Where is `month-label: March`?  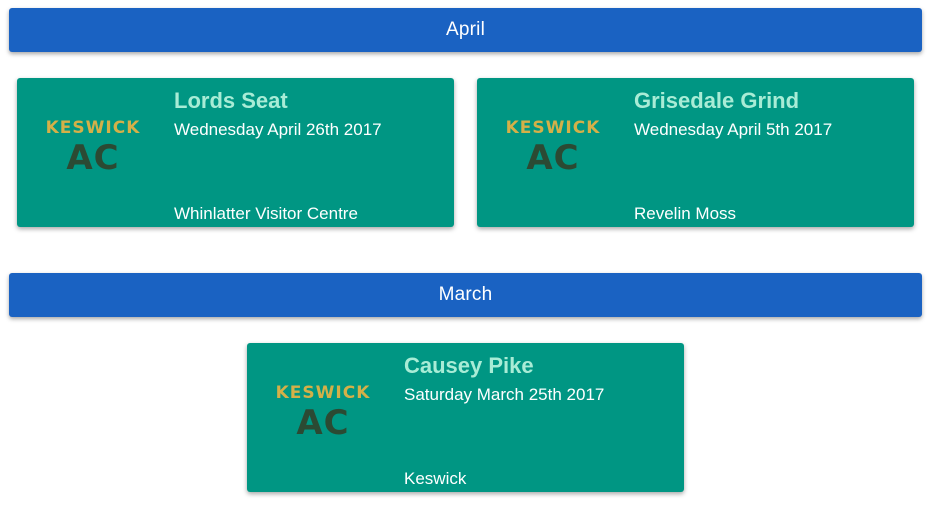 month-label: March is located at coordinates (465, 294).